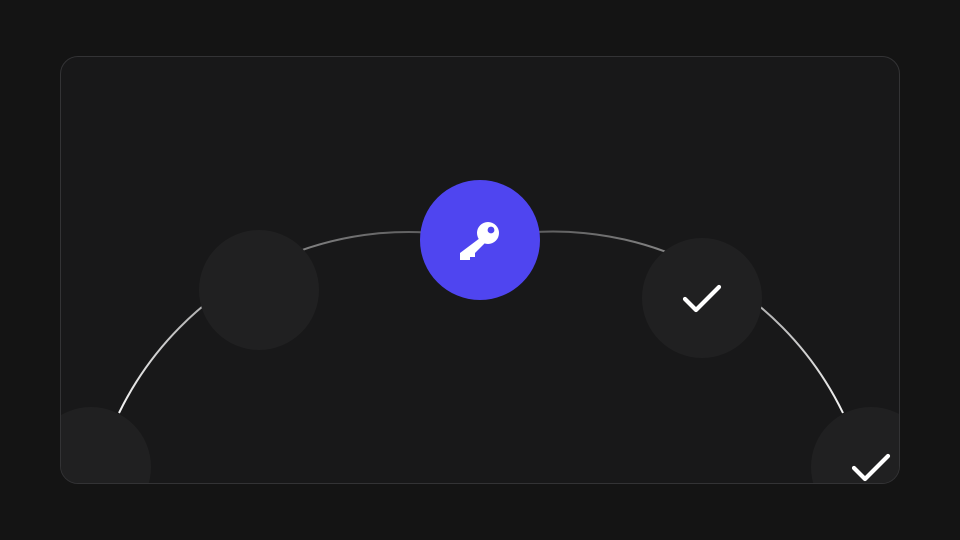  I want to click on step-node-3-active, so click(480, 240).